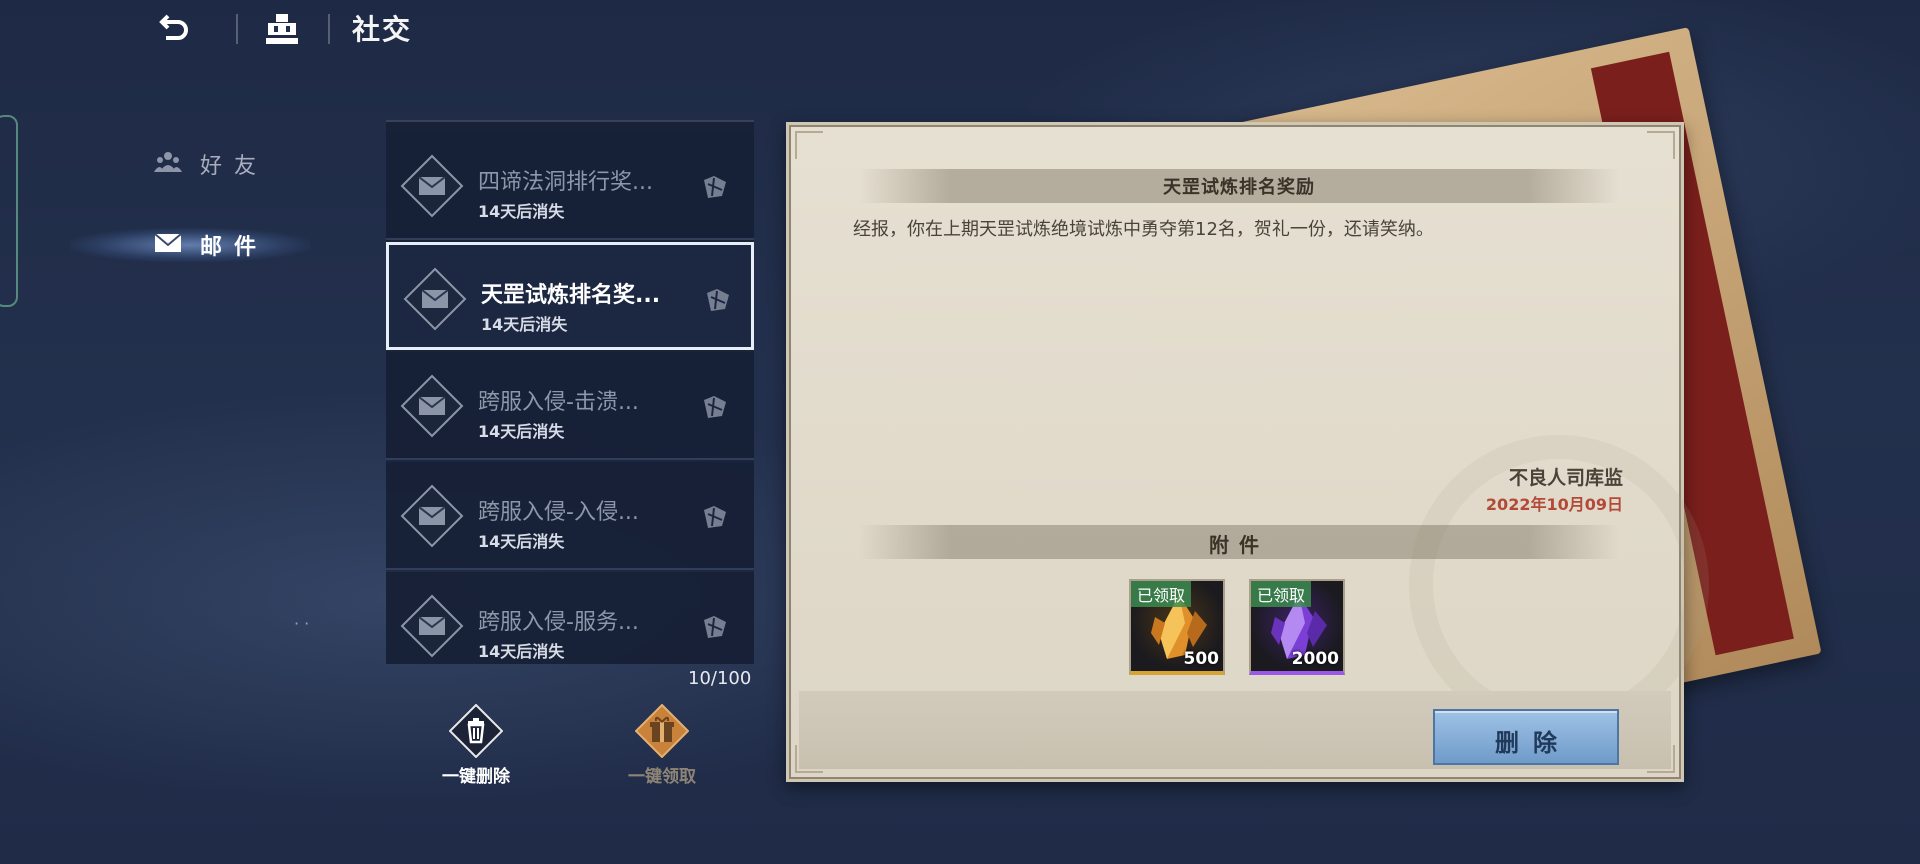 Image resolution: width=1920 pixels, height=864 pixels. Describe the element at coordinates (9, 211) in the screenshot. I see `side-panel-edge` at that location.